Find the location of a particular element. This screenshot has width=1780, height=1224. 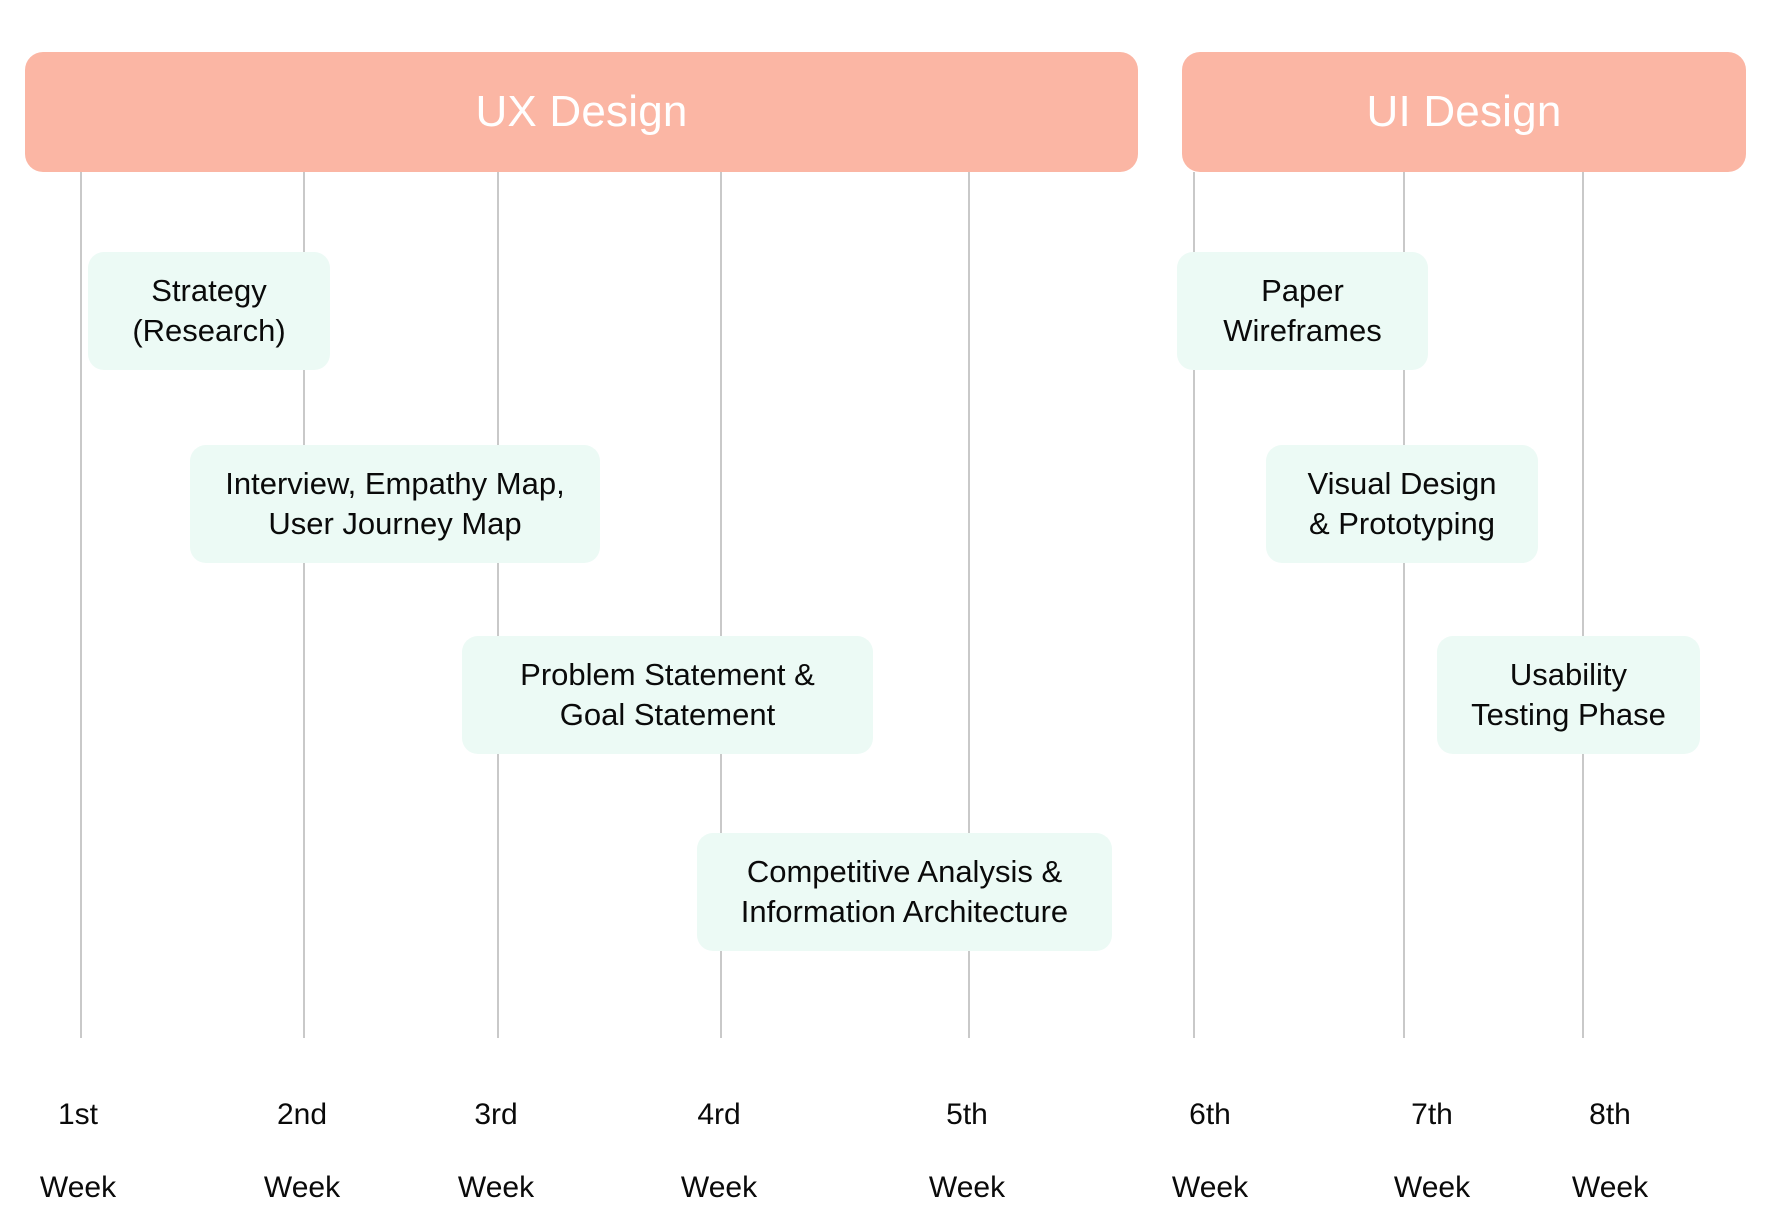

week-label-8-ordinal: 8th is located at coordinates (1610, 1114).